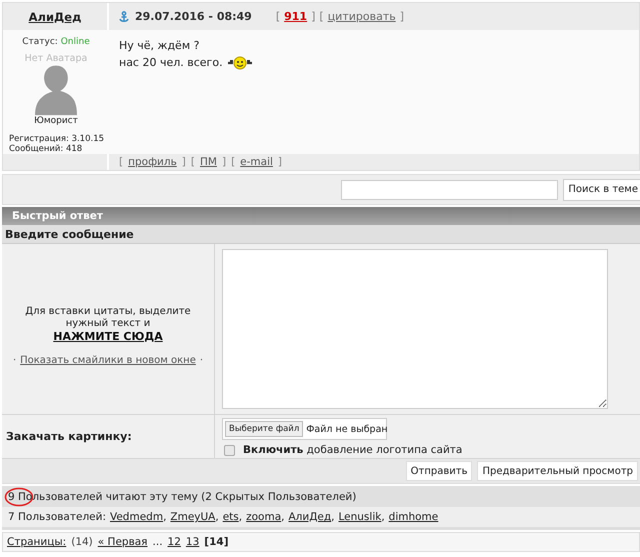 This screenshot has height=557, width=640. Describe the element at coordinates (208, 162) in the screenshot. I see `pm-link: ПМ` at that location.